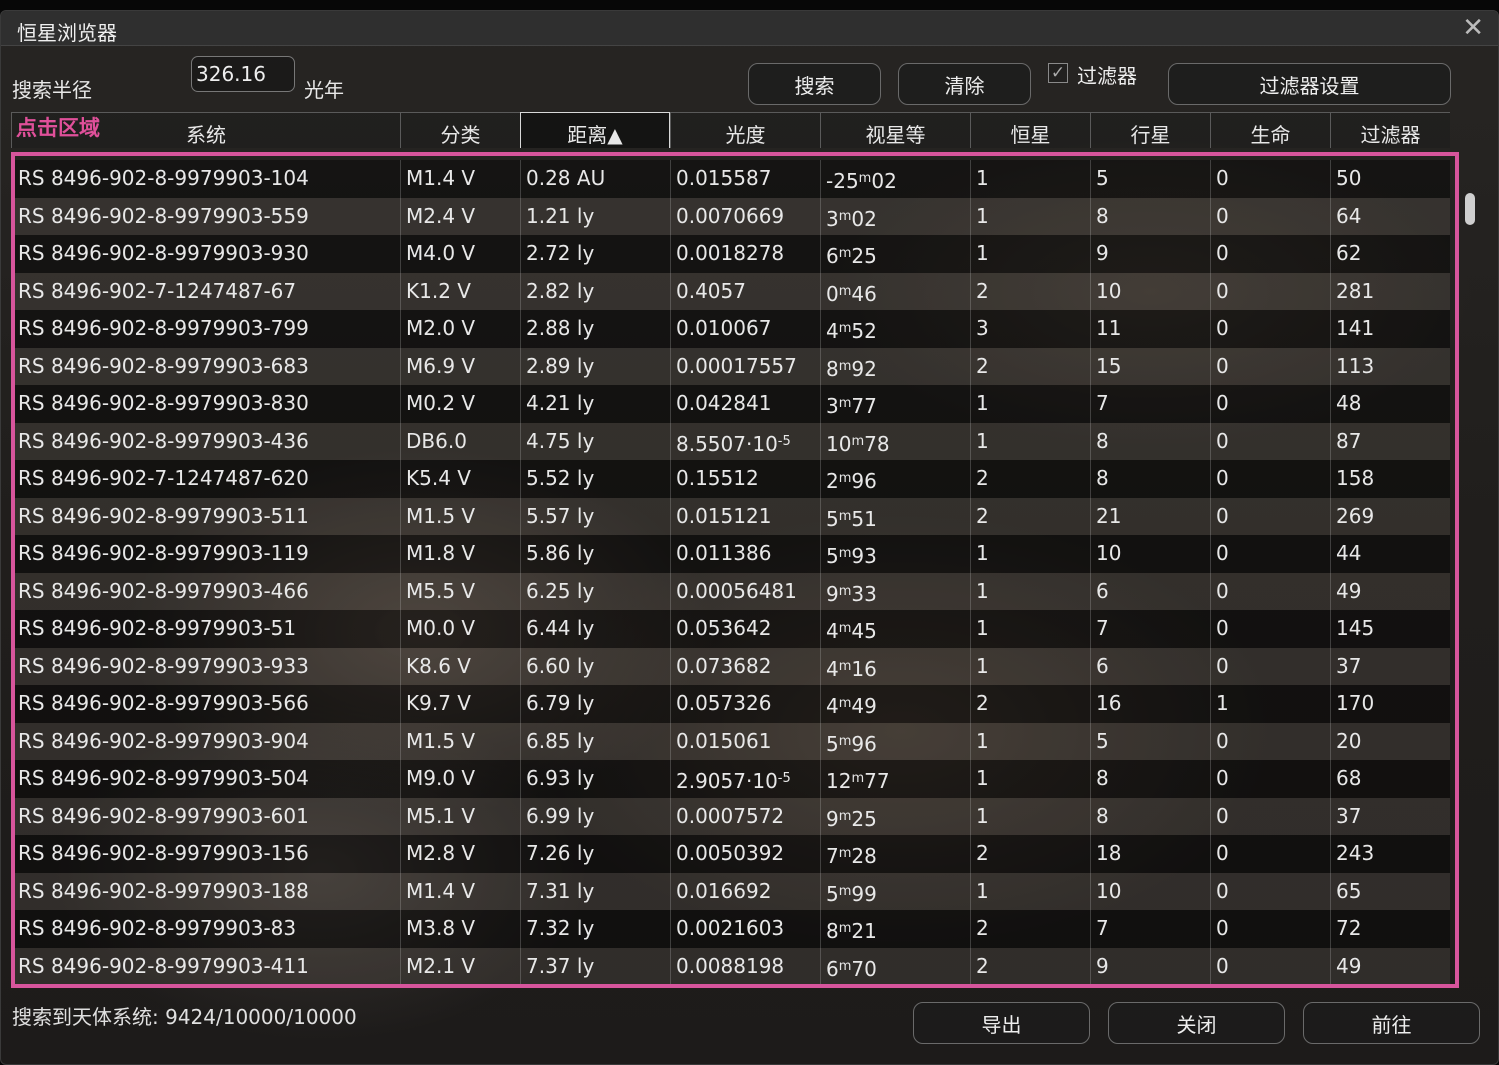 The image size is (1499, 1065). What do you see at coordinates (460, 591) in the screenshot?
I see `table-cell: M5.5 V` at bounding box center [460, 591].